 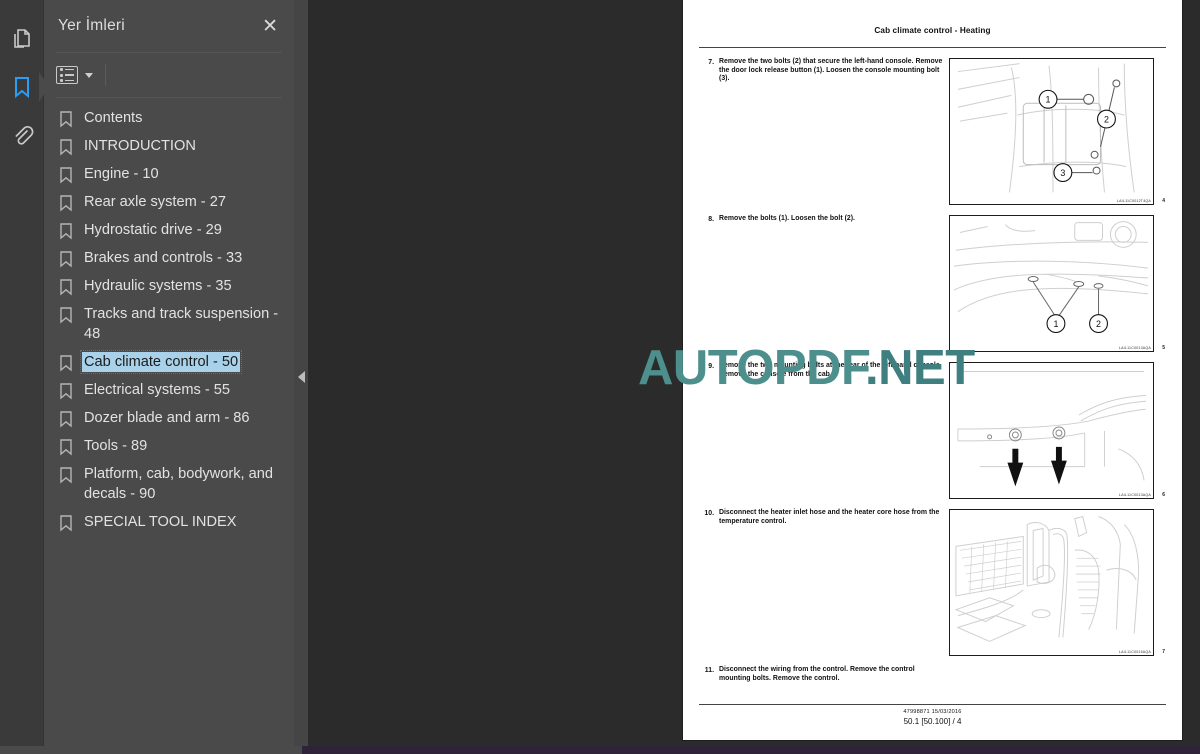 I want to click on figure-caption: LAIL11C0012T4QA, so click(x=1133, y=201).